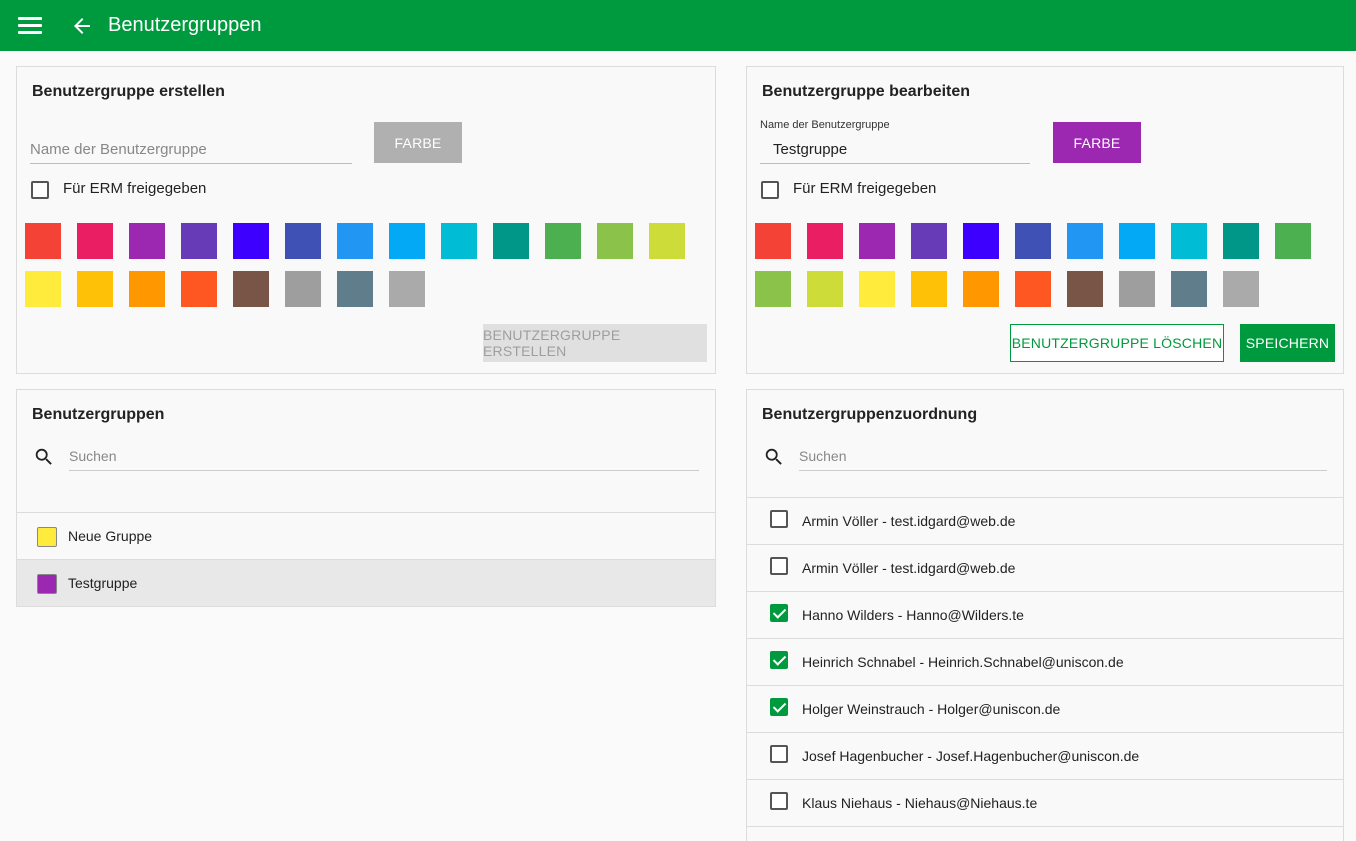 Image resolution: width=1356 pixels, height=841 pixels. I want to click on create-name-field, so click(191, 152).